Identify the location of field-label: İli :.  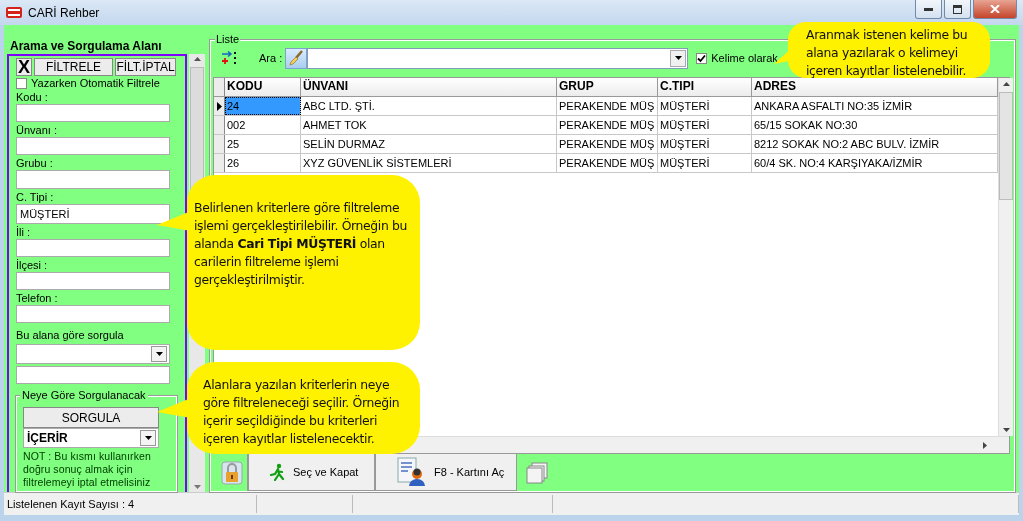
(24, 231).